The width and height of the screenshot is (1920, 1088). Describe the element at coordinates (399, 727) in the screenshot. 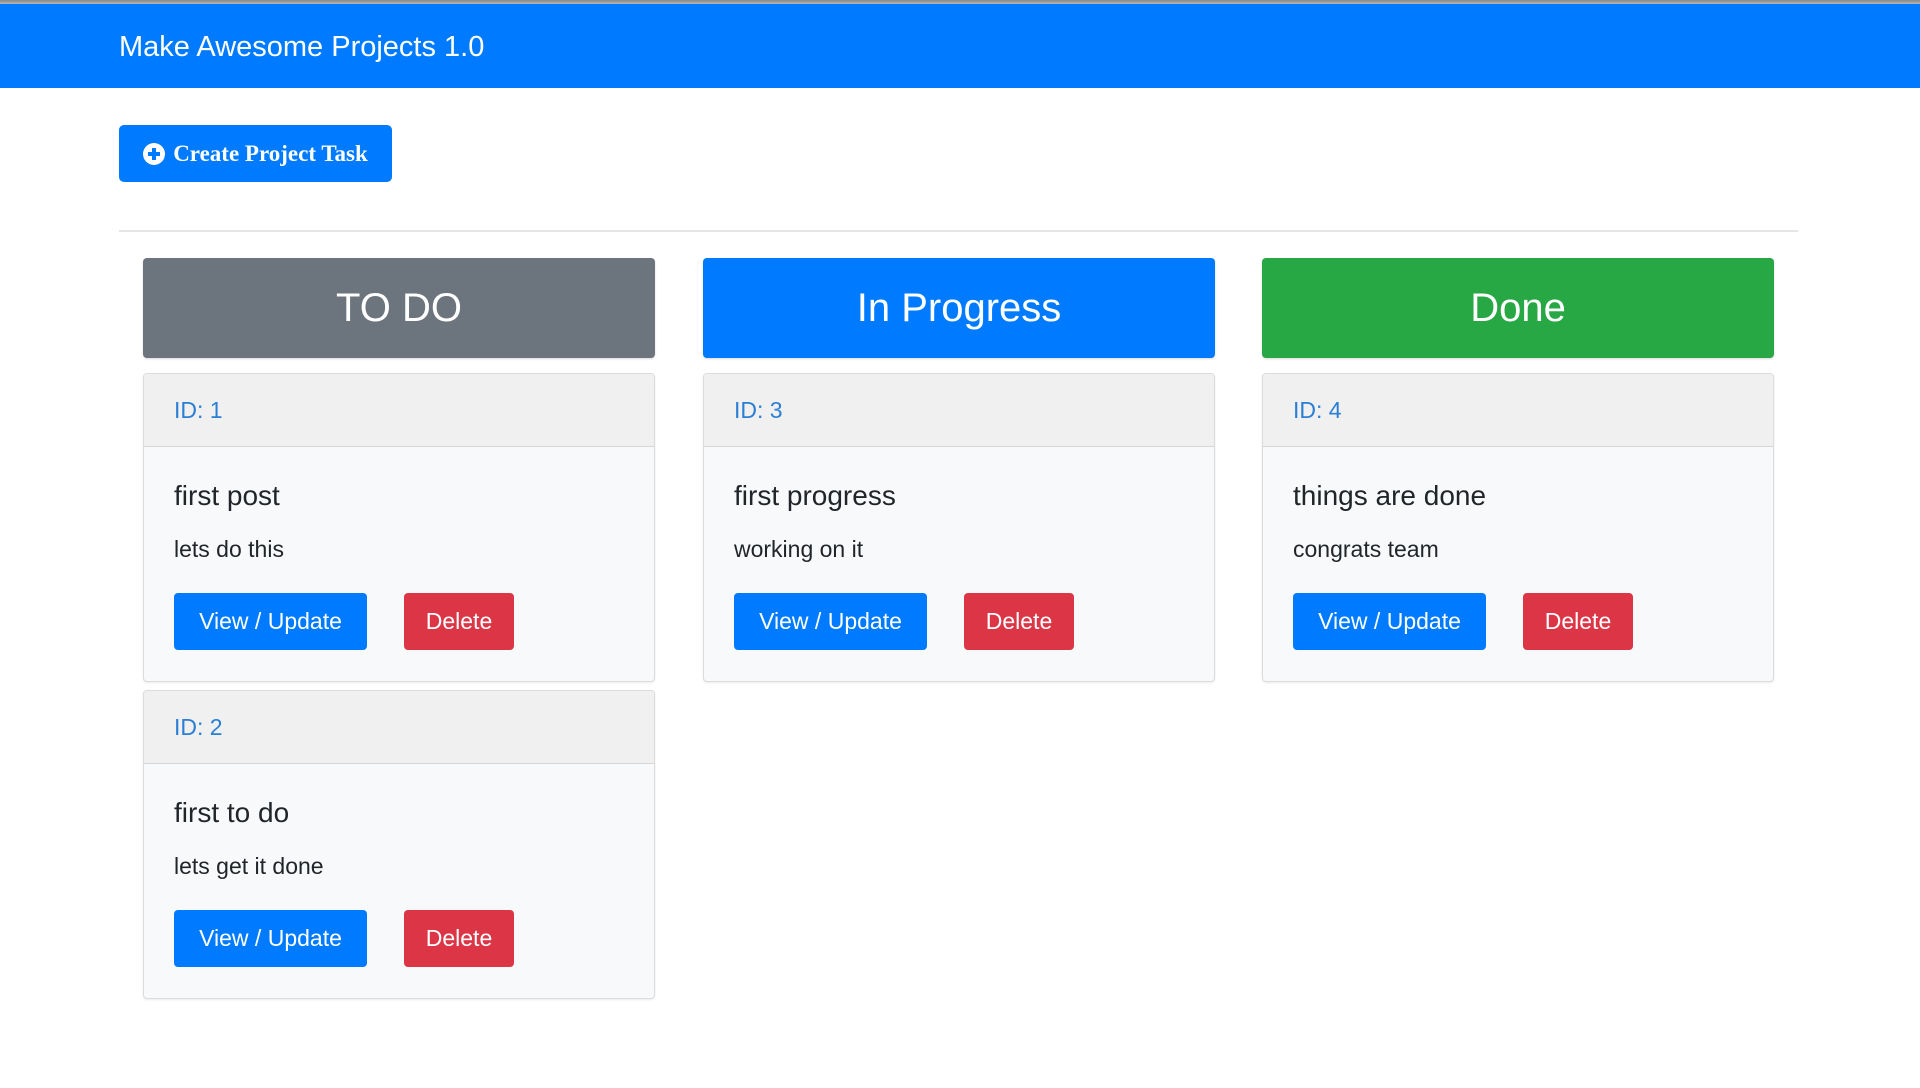

I see `task-card-header: ID: 2` at that location.